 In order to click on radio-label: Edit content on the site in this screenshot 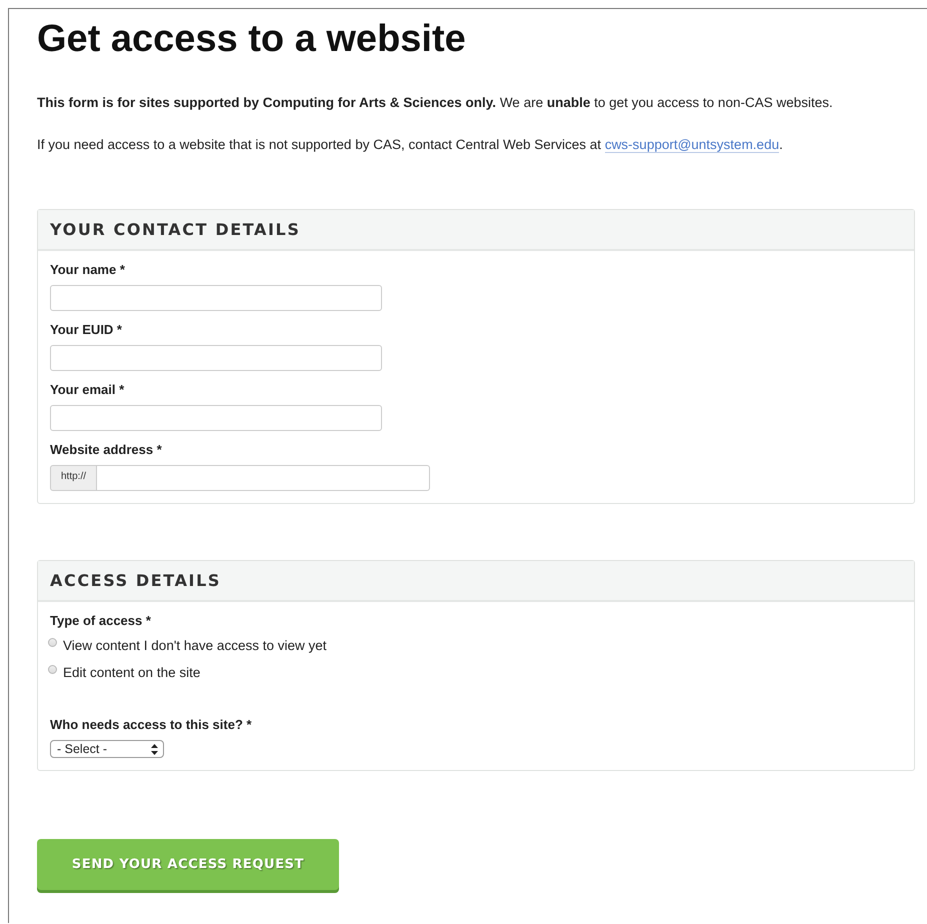, I will do `click(131, 673)`.